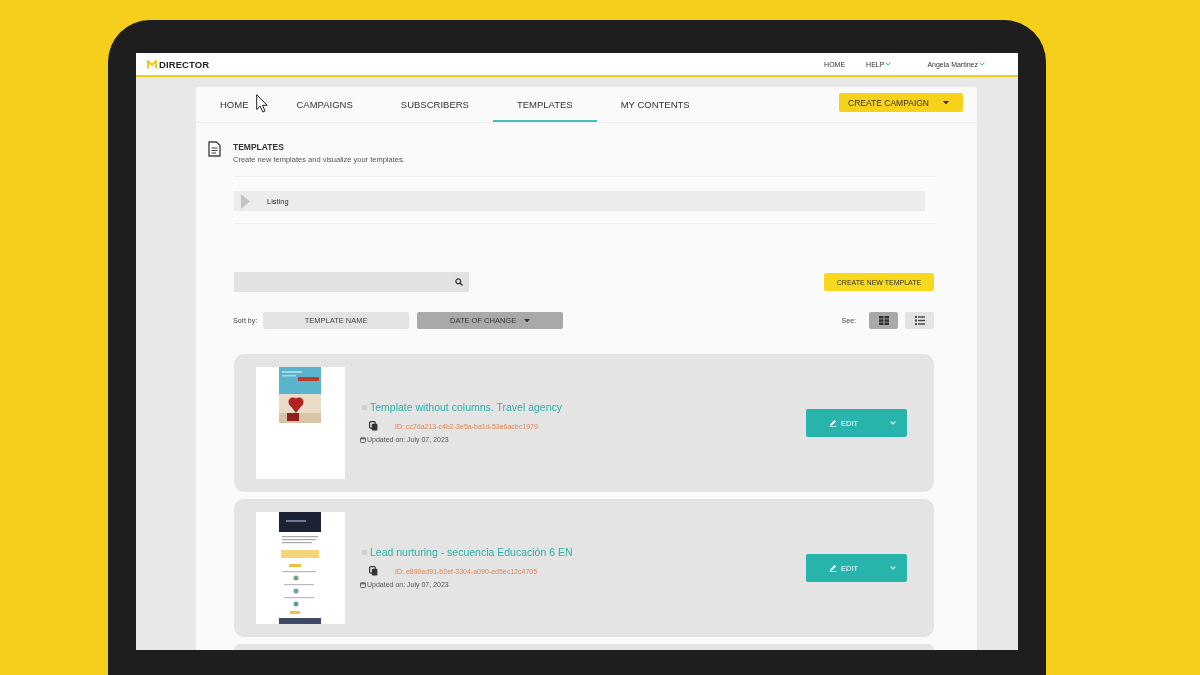 The image size is (1200, 675). I want to click on nav-tab: CAMPAIGNS, so click(324, 104).